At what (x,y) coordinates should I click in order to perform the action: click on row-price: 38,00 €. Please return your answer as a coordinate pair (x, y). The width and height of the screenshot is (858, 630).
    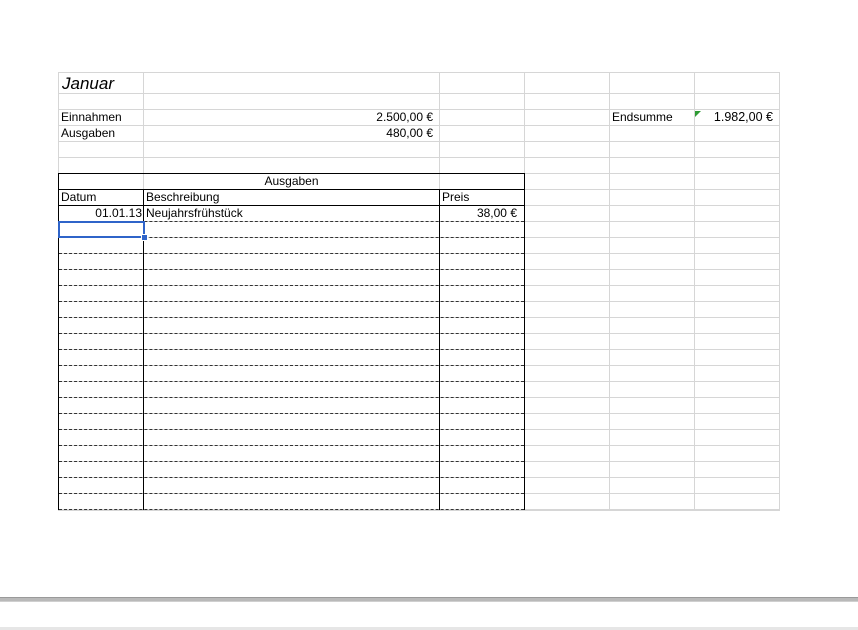
    Looking at the image, I should click on (497, 213).